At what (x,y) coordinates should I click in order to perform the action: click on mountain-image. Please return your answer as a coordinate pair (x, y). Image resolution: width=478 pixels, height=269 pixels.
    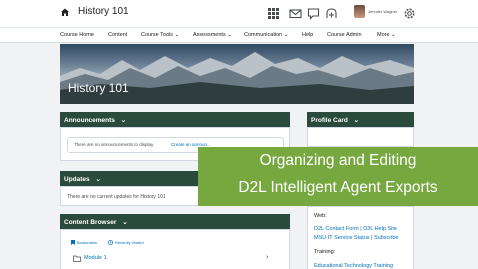
    Looking at the image, I should click on (237, 78).